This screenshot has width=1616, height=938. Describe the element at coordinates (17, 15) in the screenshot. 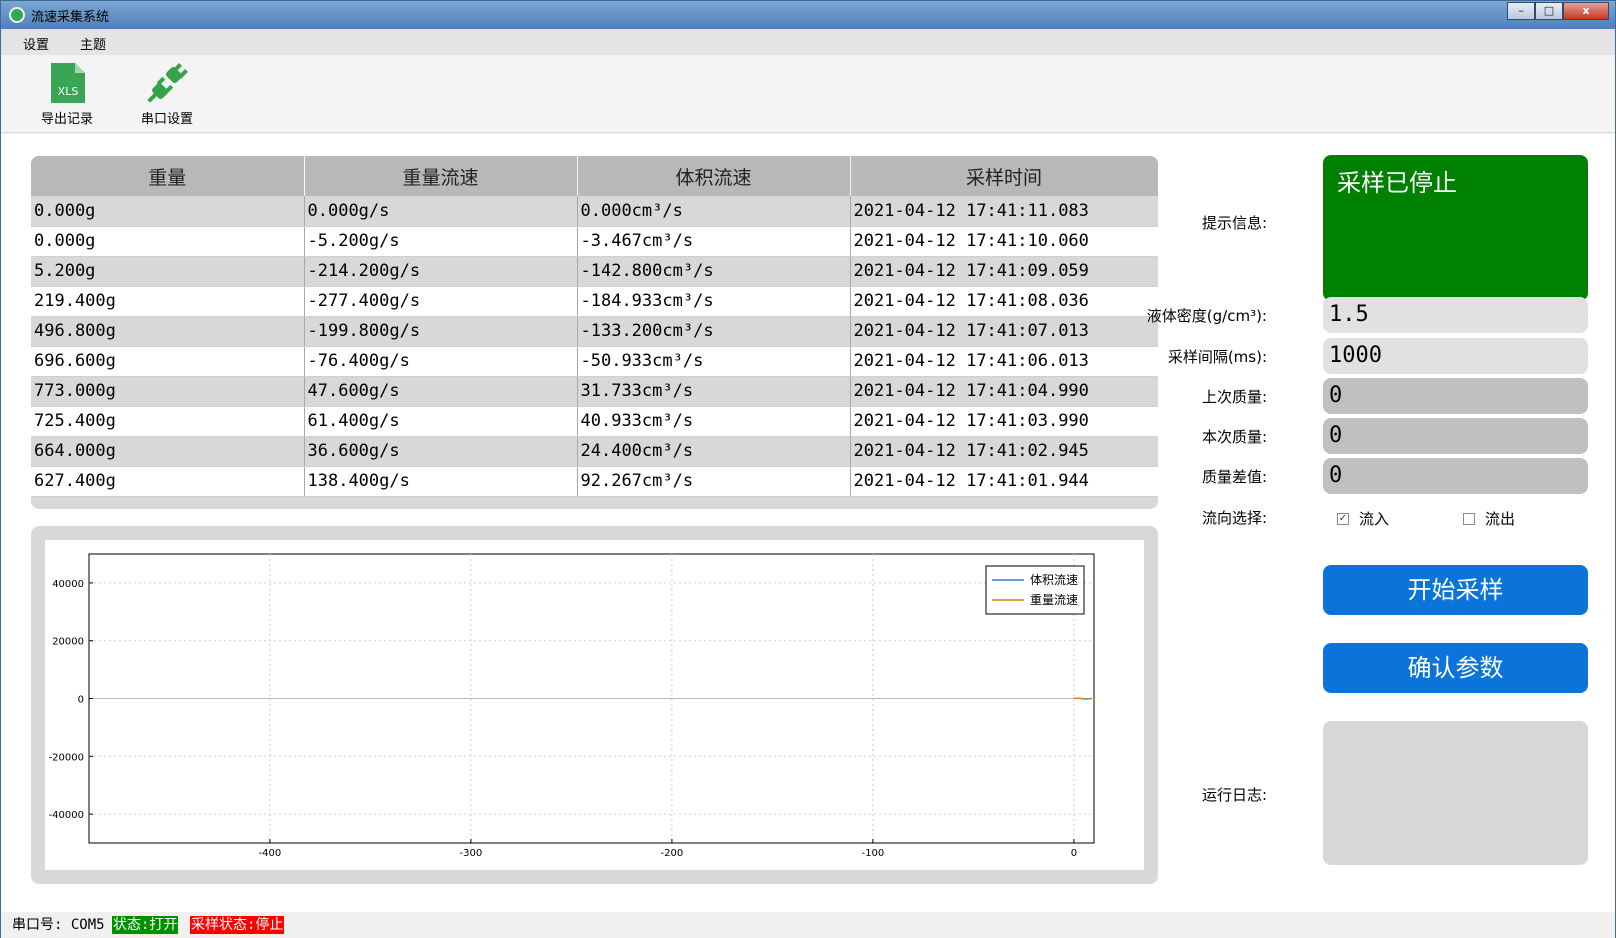

I see `app-icon` at that location.